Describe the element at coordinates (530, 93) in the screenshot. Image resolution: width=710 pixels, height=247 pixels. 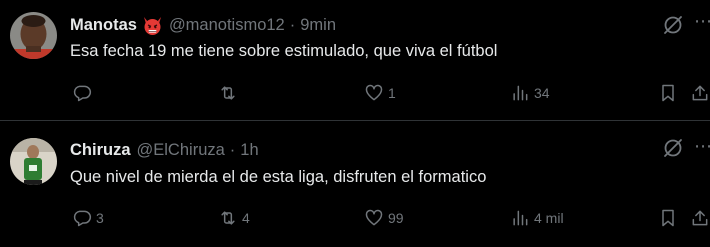
I see `views-button: 34` at that location.